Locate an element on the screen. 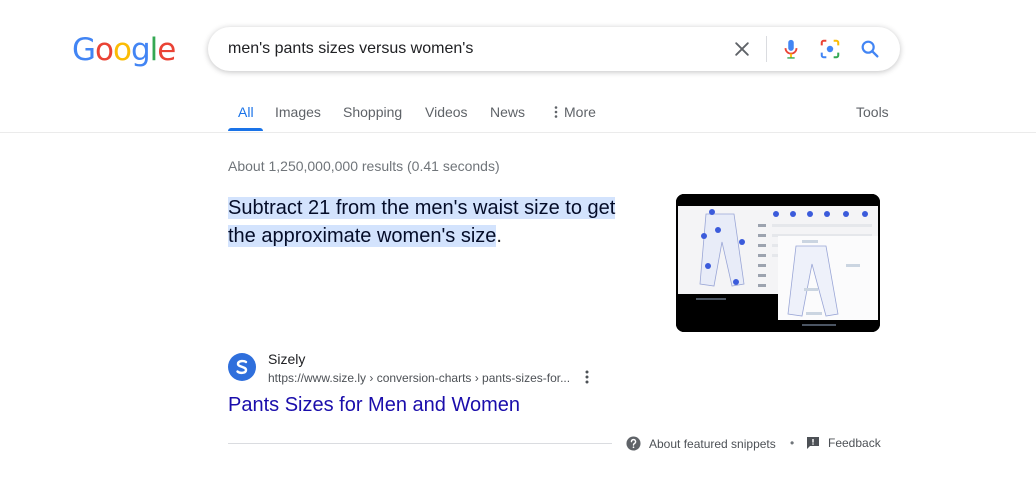 The height and width of the screenshot is (486, 1036). logo-letter: e is located at coordinates (166, 50).